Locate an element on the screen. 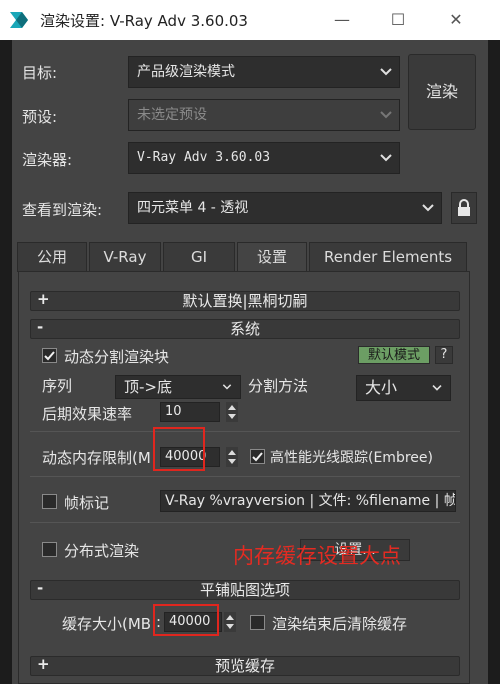 The width and height of the screenshot is (500, 684). preset-value: 未选定预设 is located at coordinates (172, 115).